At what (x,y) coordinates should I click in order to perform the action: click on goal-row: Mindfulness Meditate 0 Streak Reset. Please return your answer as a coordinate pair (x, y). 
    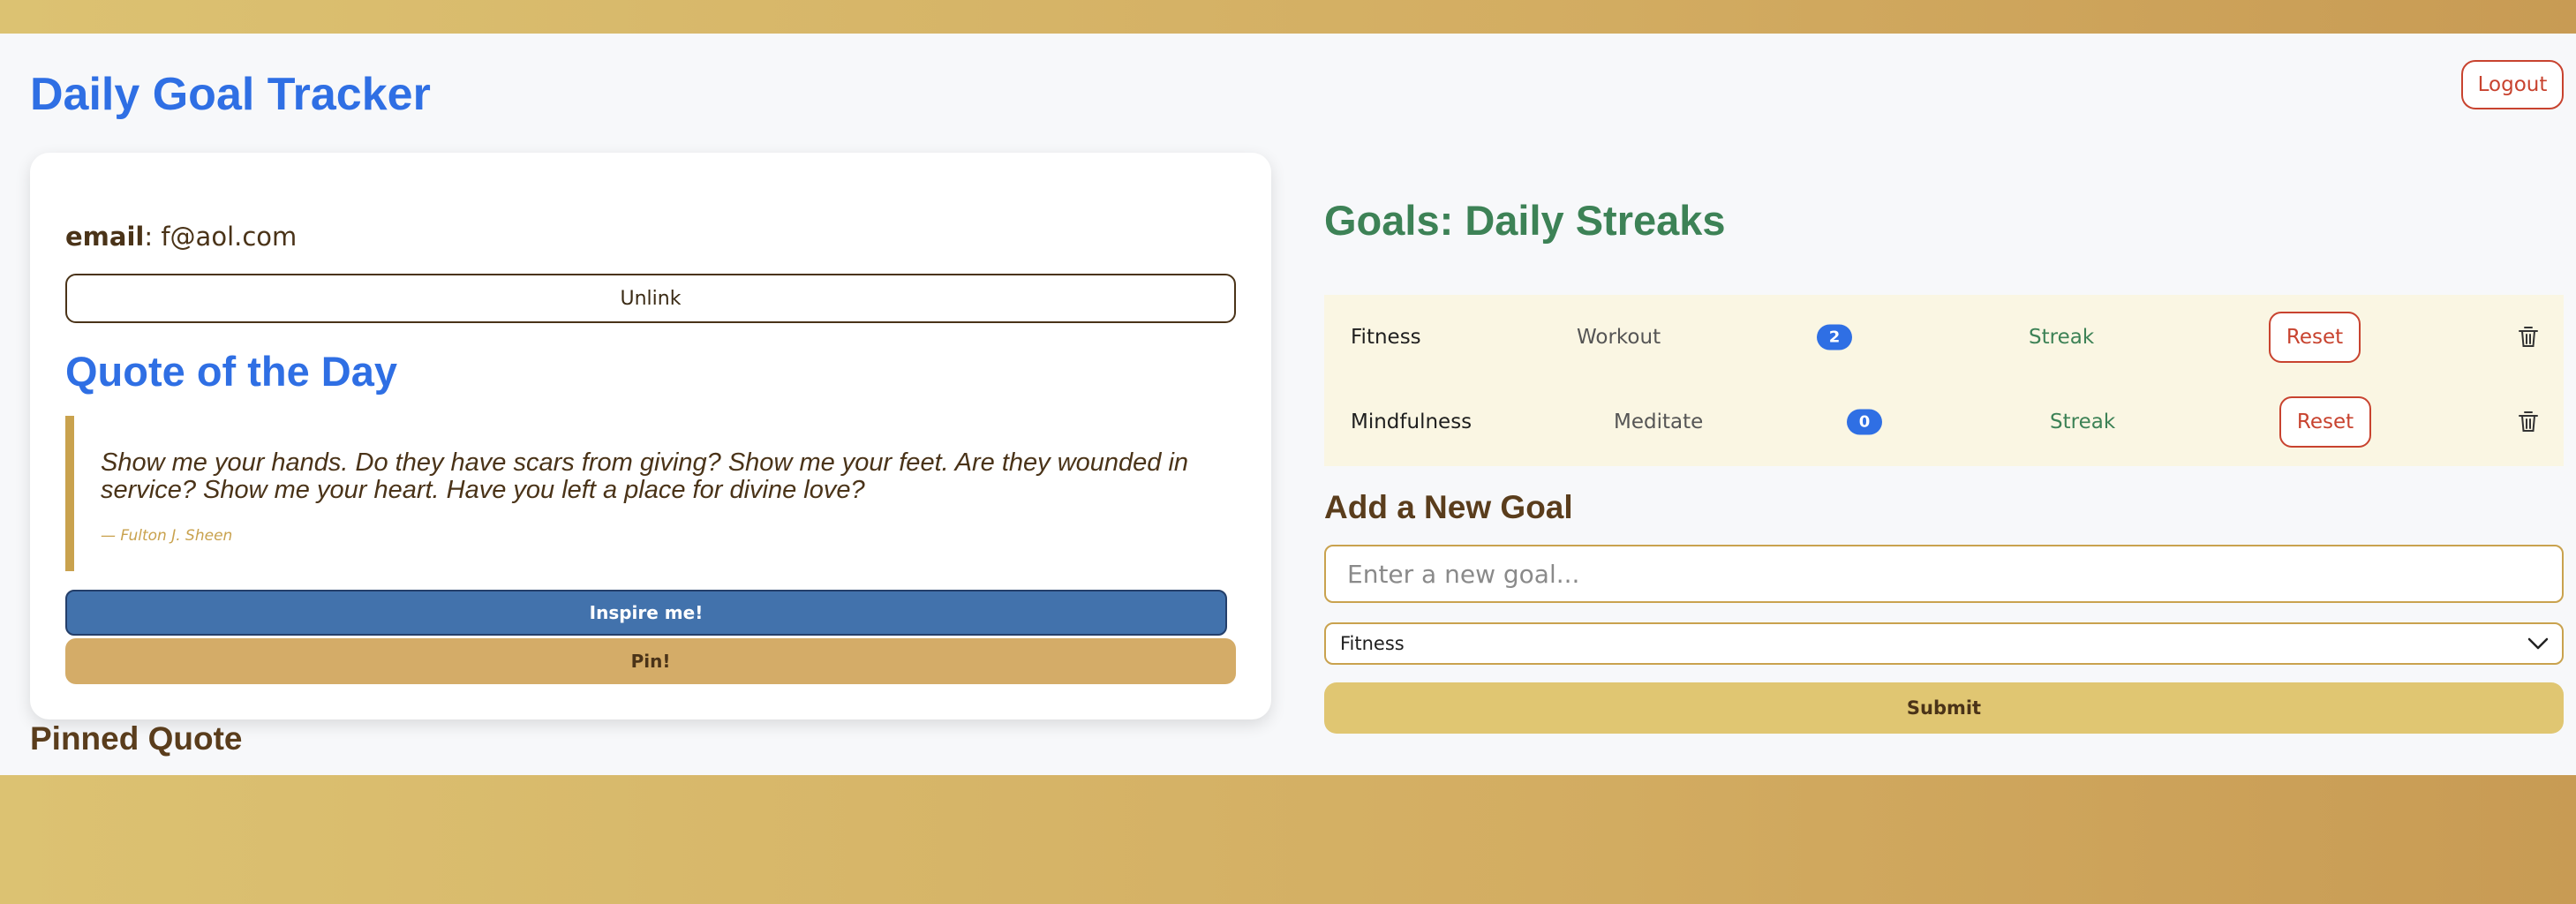
    Looking at the image, I should click on (1944, 422).